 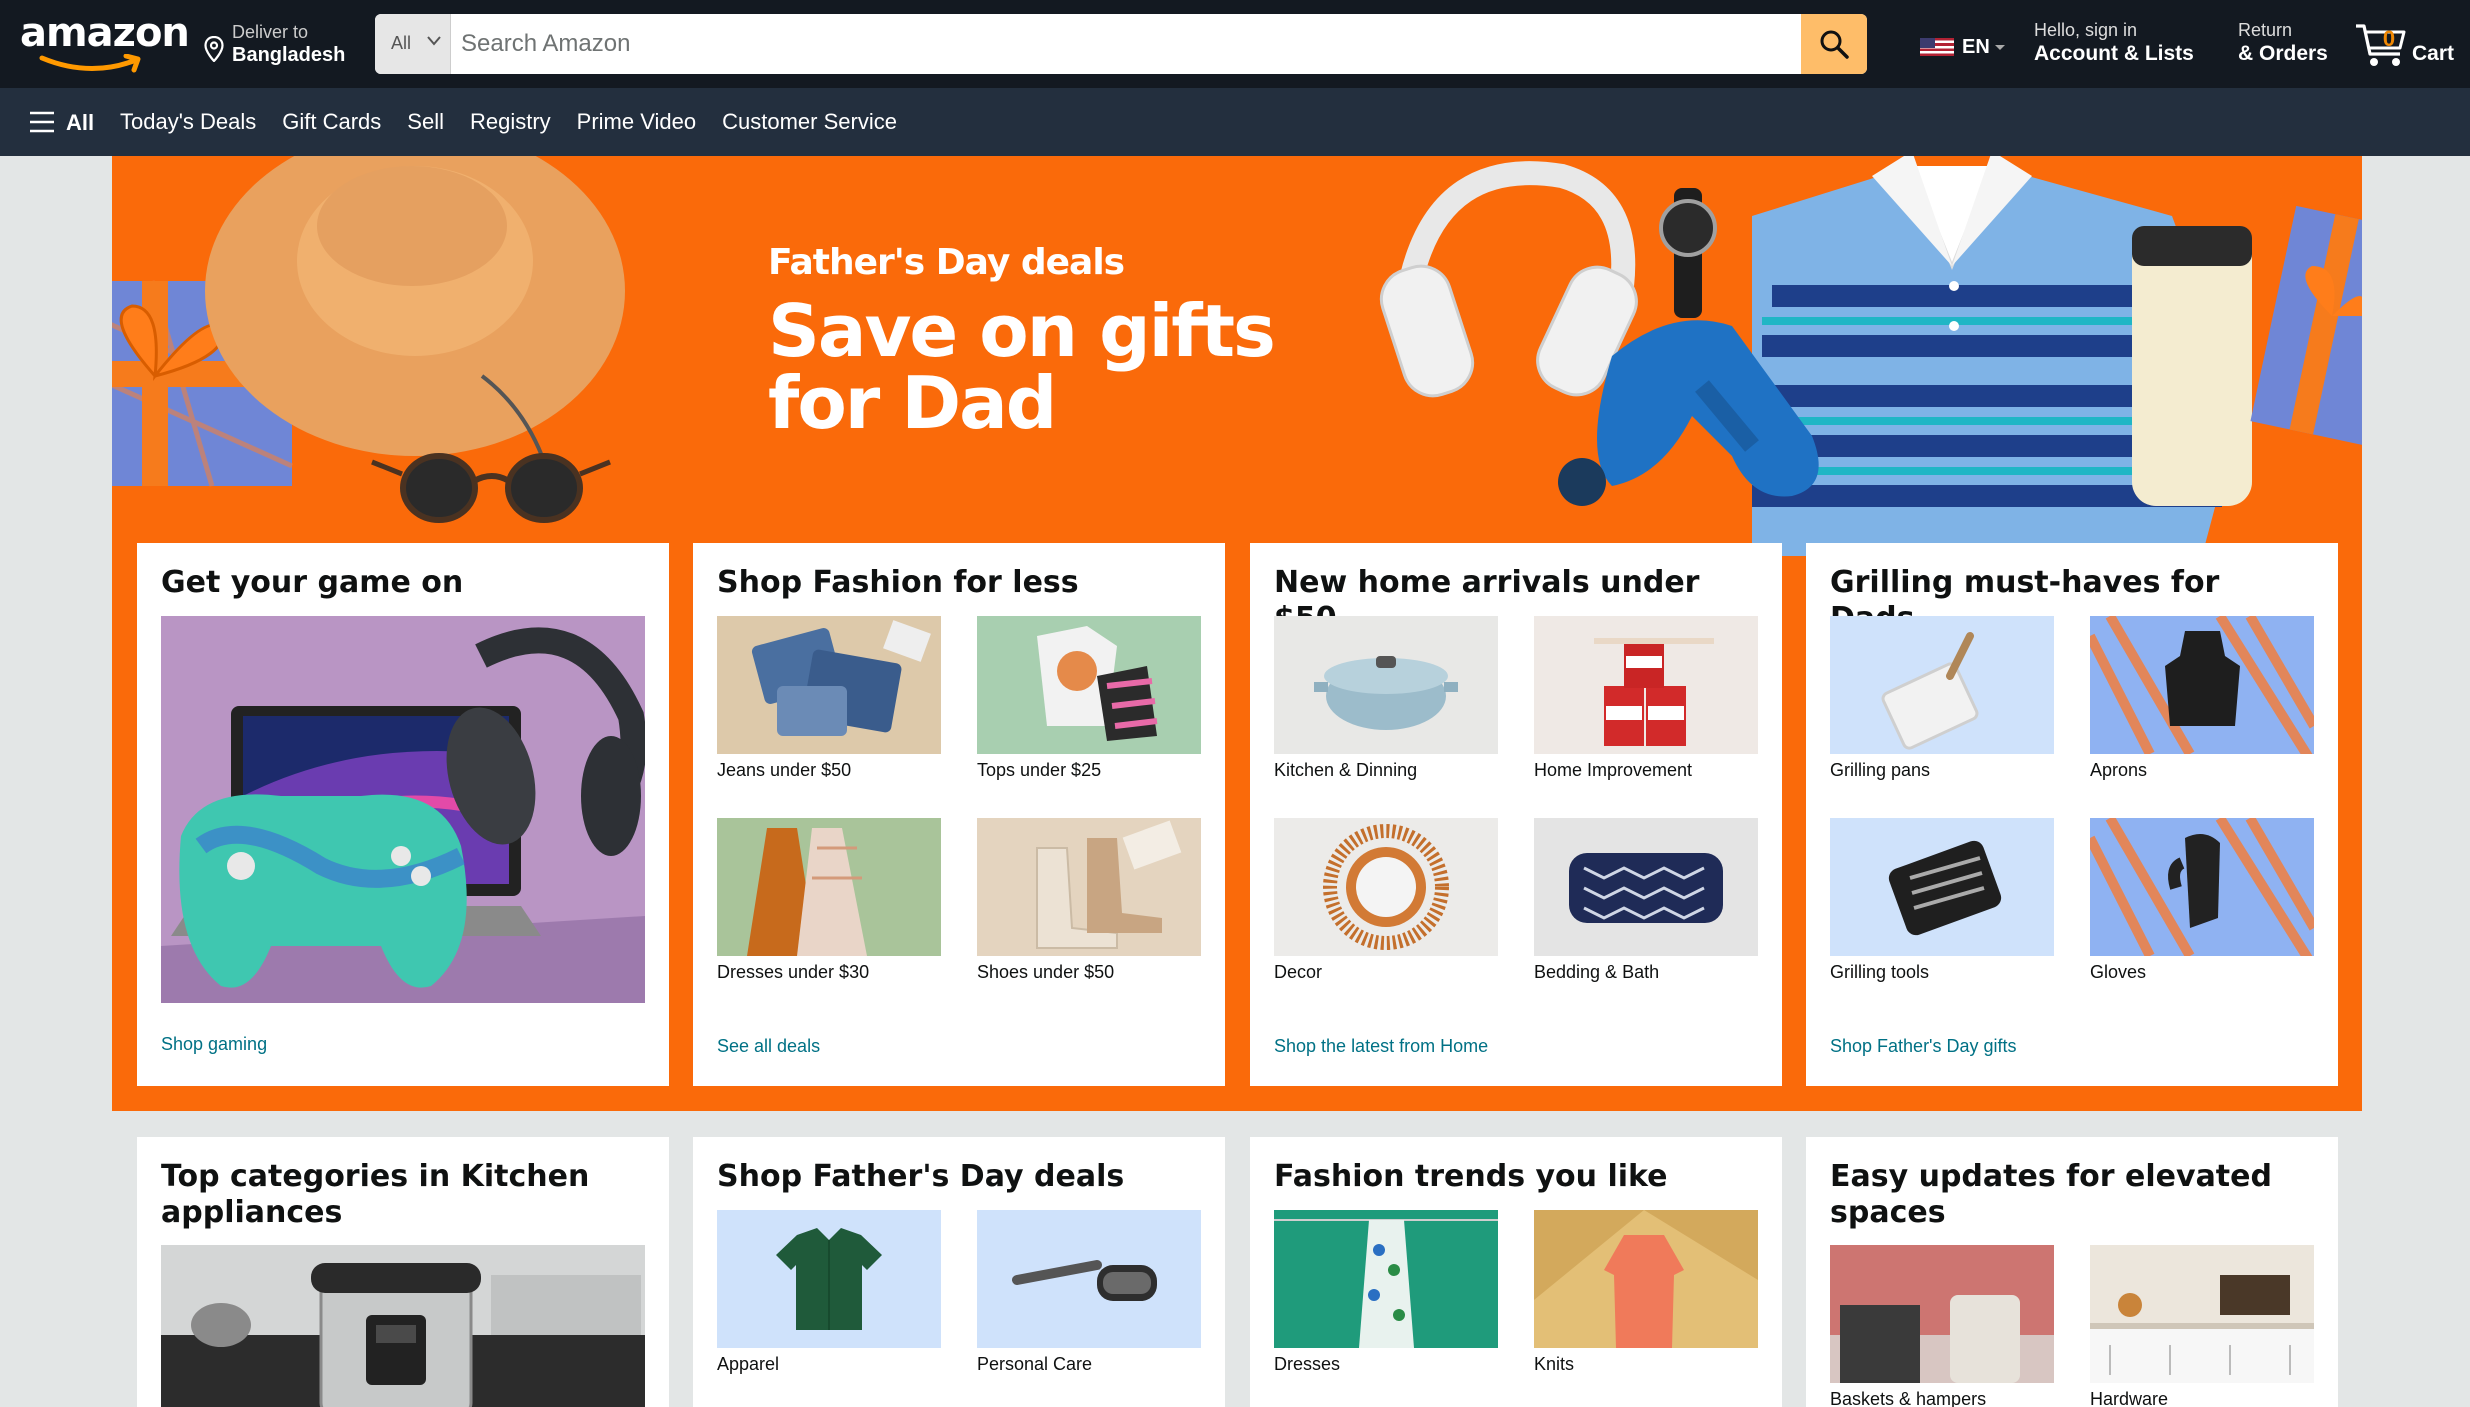 What do you see at coordinates (768, 1046) in the screenshot?
I see `card-link: See all deals` at bounding box center [768, 1046].